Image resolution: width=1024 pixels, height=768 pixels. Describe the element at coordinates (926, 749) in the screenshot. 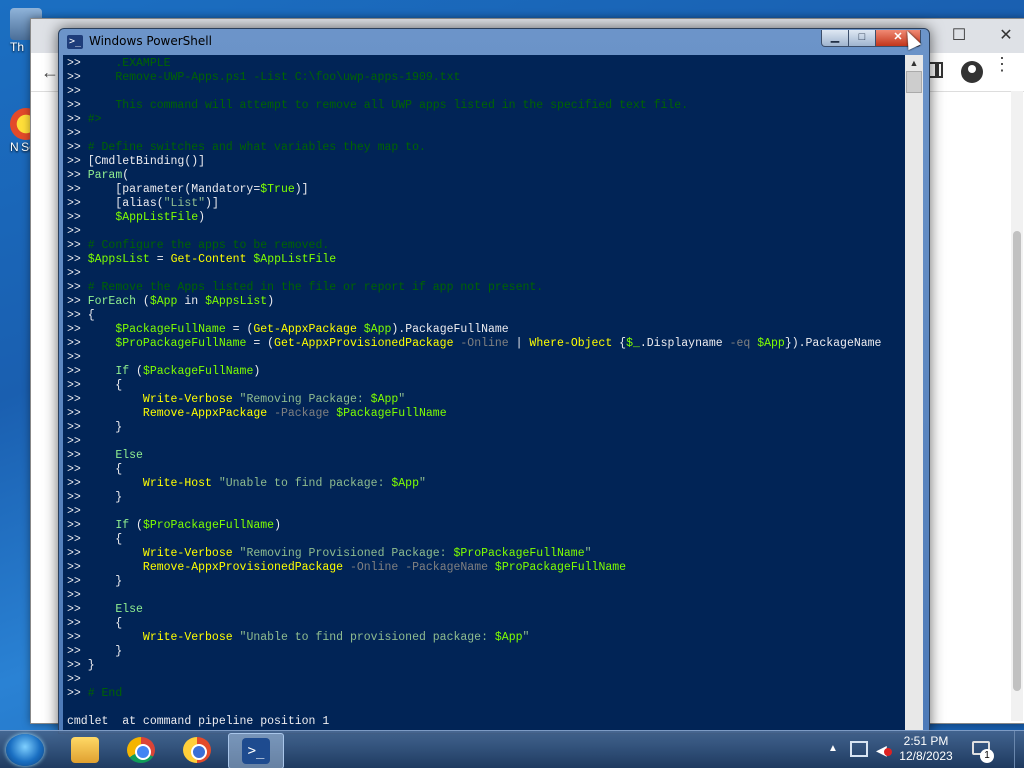

I see `system-clock: 2:51 PM 12/8/2023` at that location.